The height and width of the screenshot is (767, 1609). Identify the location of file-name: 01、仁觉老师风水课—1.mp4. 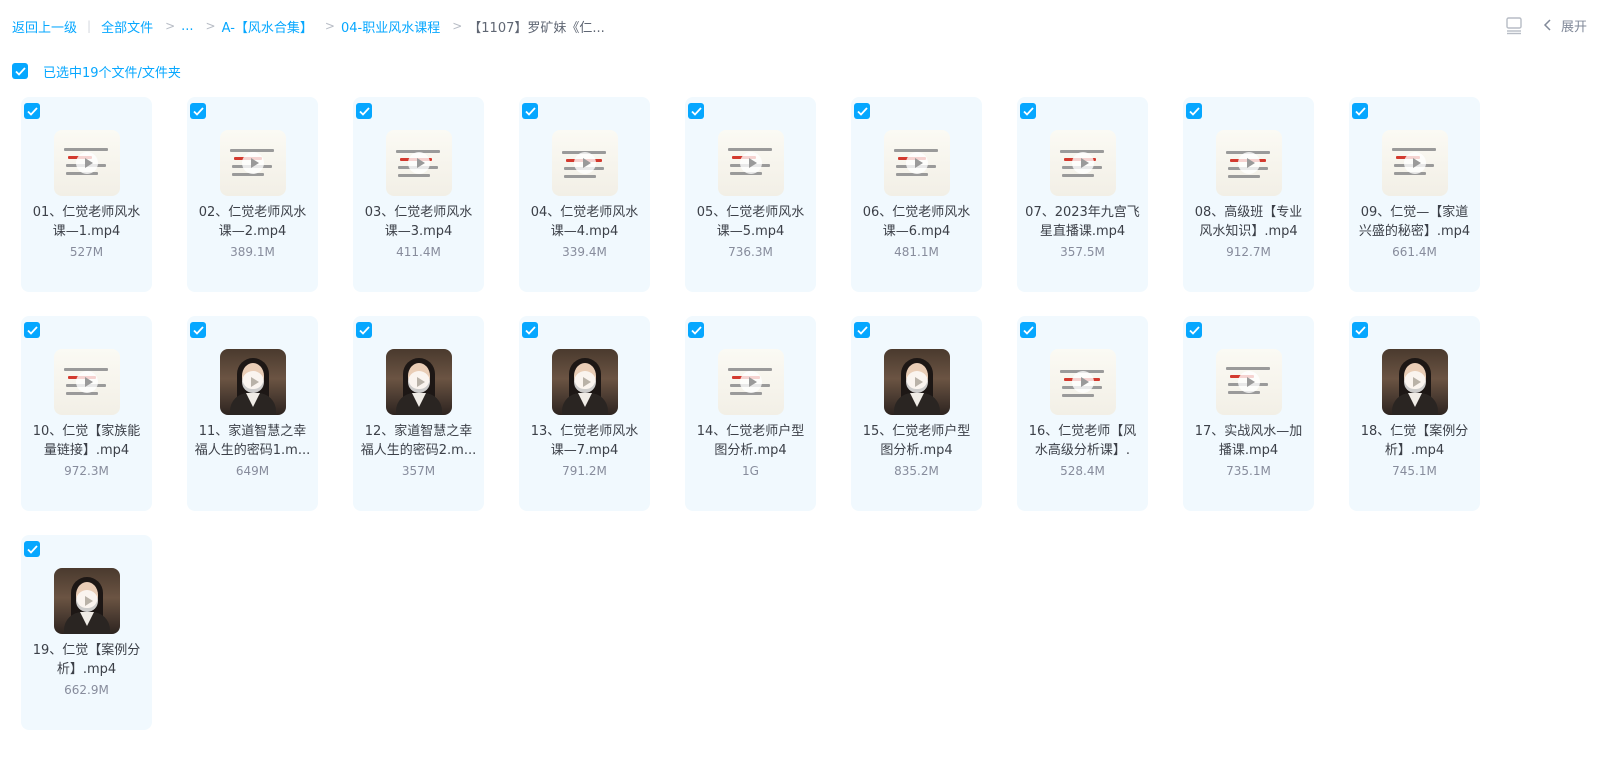
(86, 222).